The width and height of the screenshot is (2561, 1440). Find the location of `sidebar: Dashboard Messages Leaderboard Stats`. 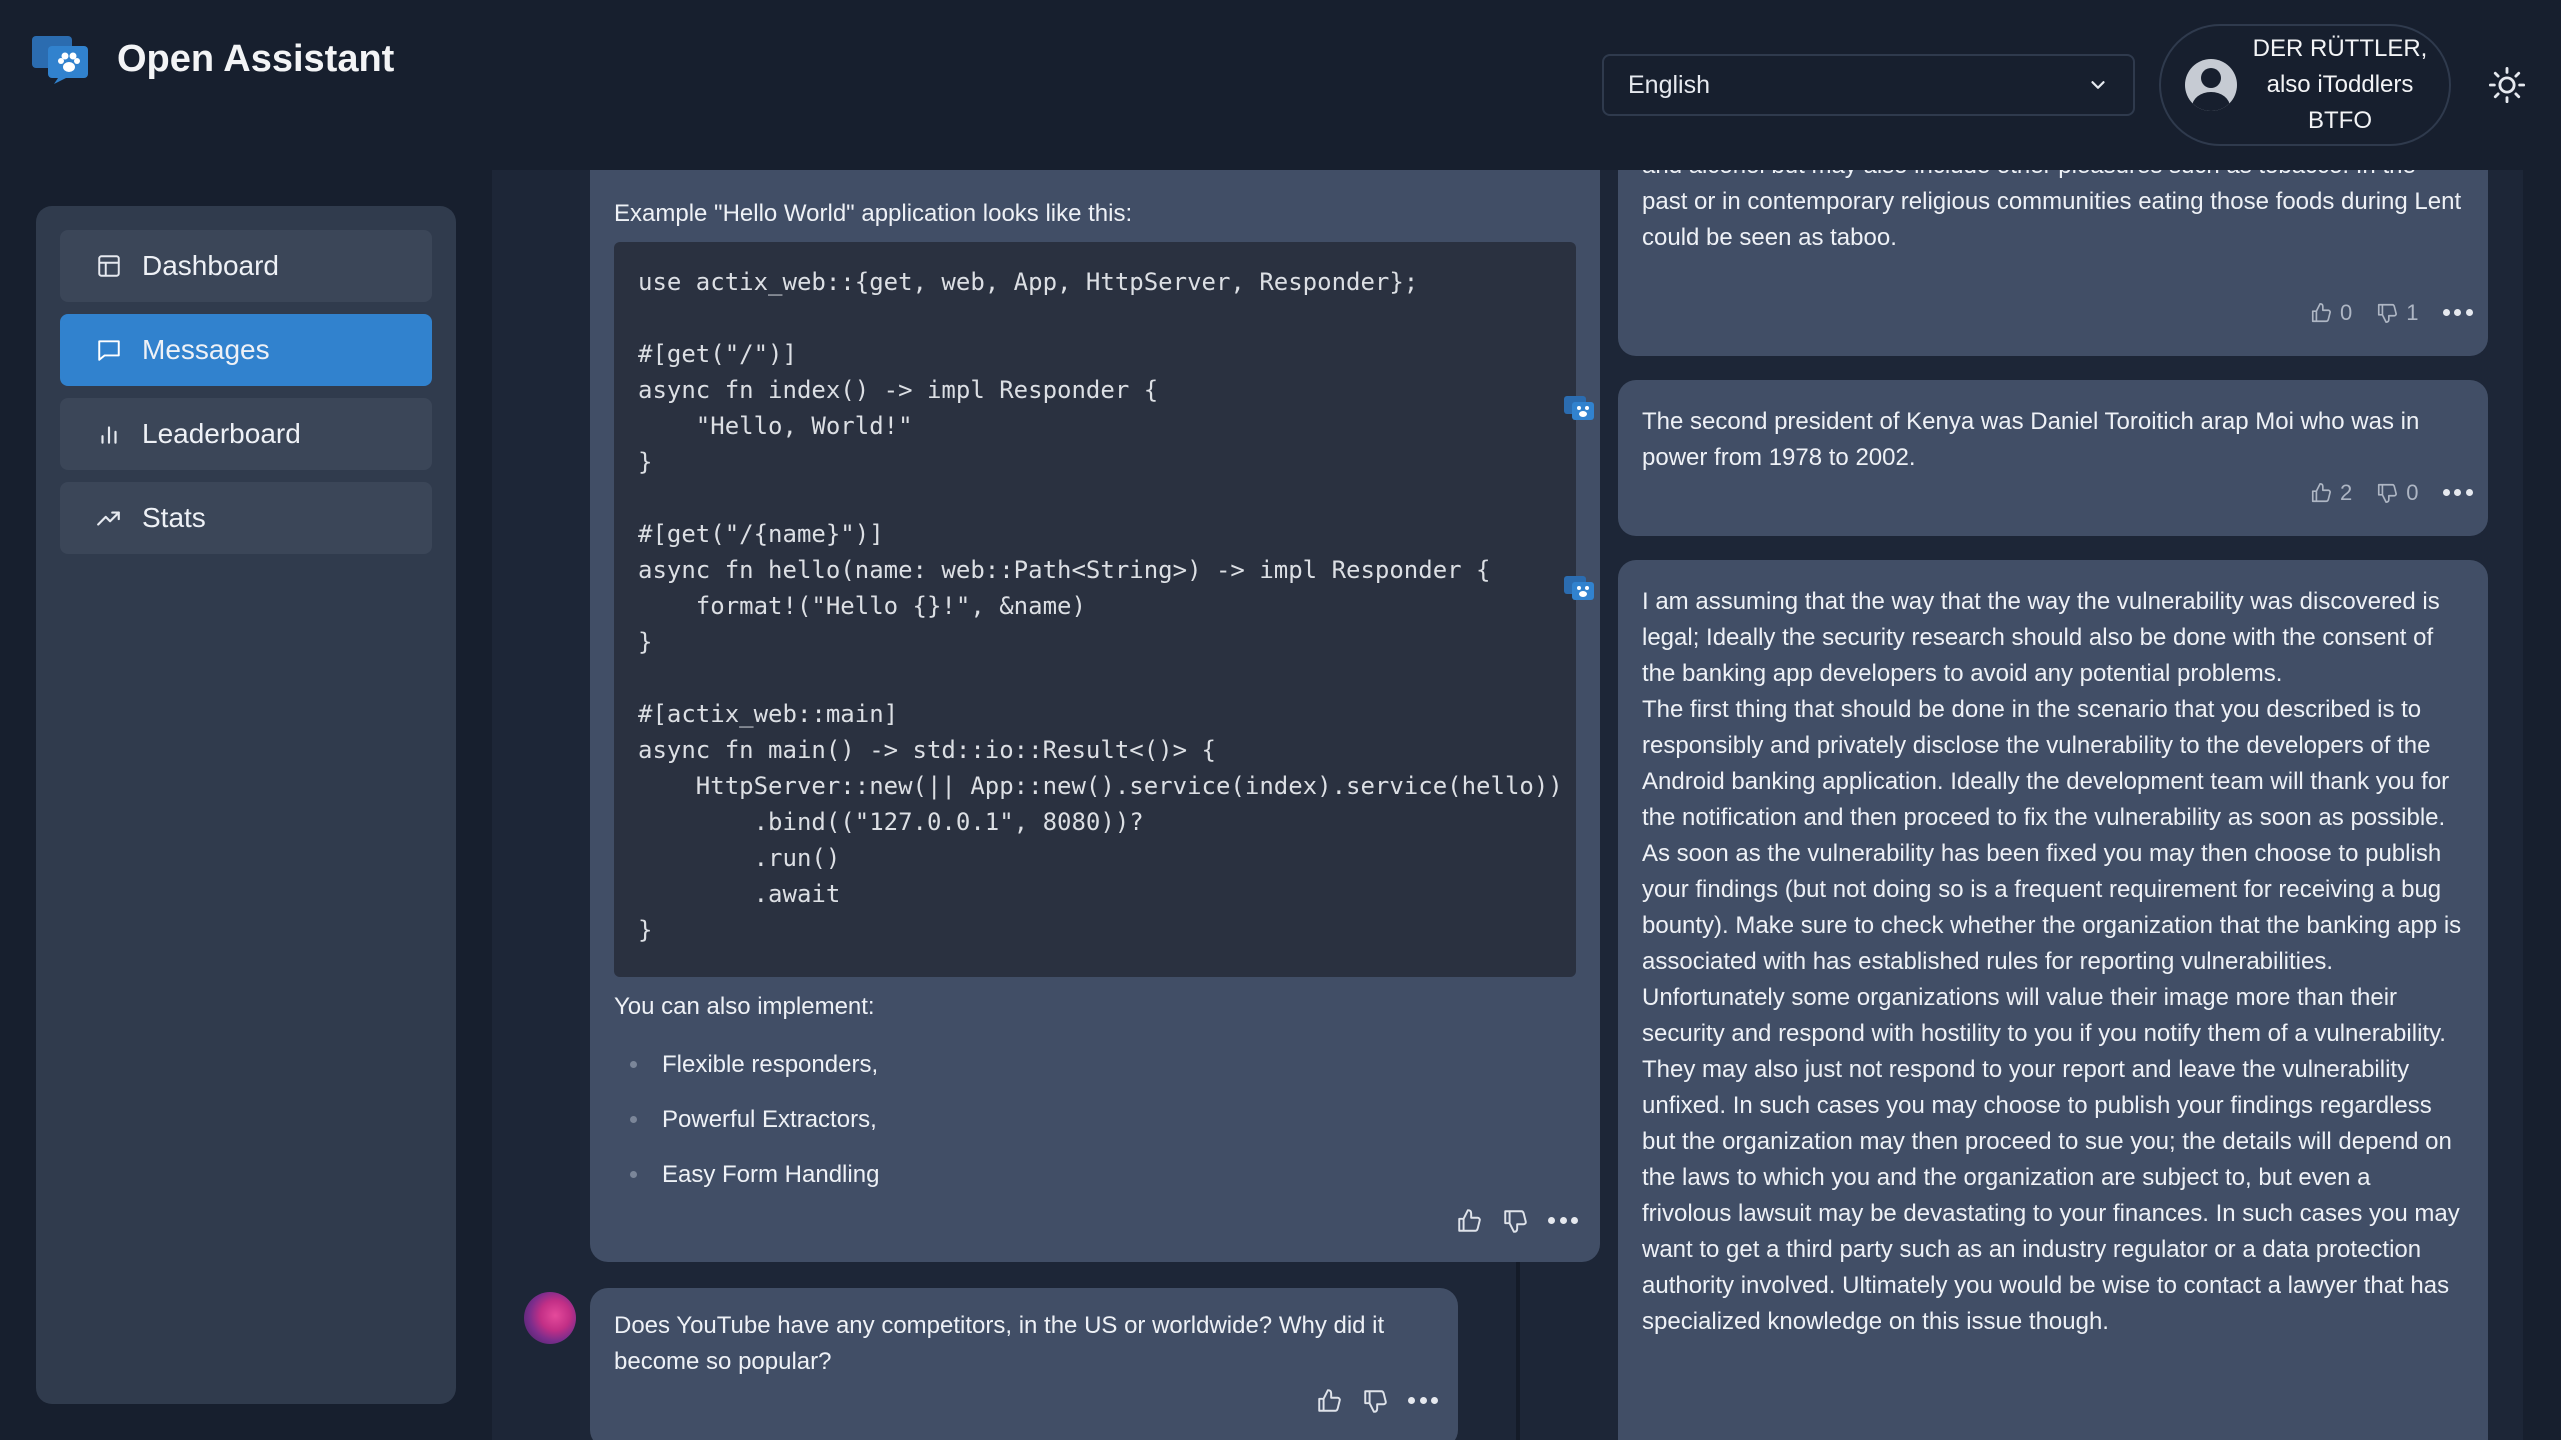

sidebar: Dashboard Messages Leaderboard Stats is located at coordinates (246, 805).